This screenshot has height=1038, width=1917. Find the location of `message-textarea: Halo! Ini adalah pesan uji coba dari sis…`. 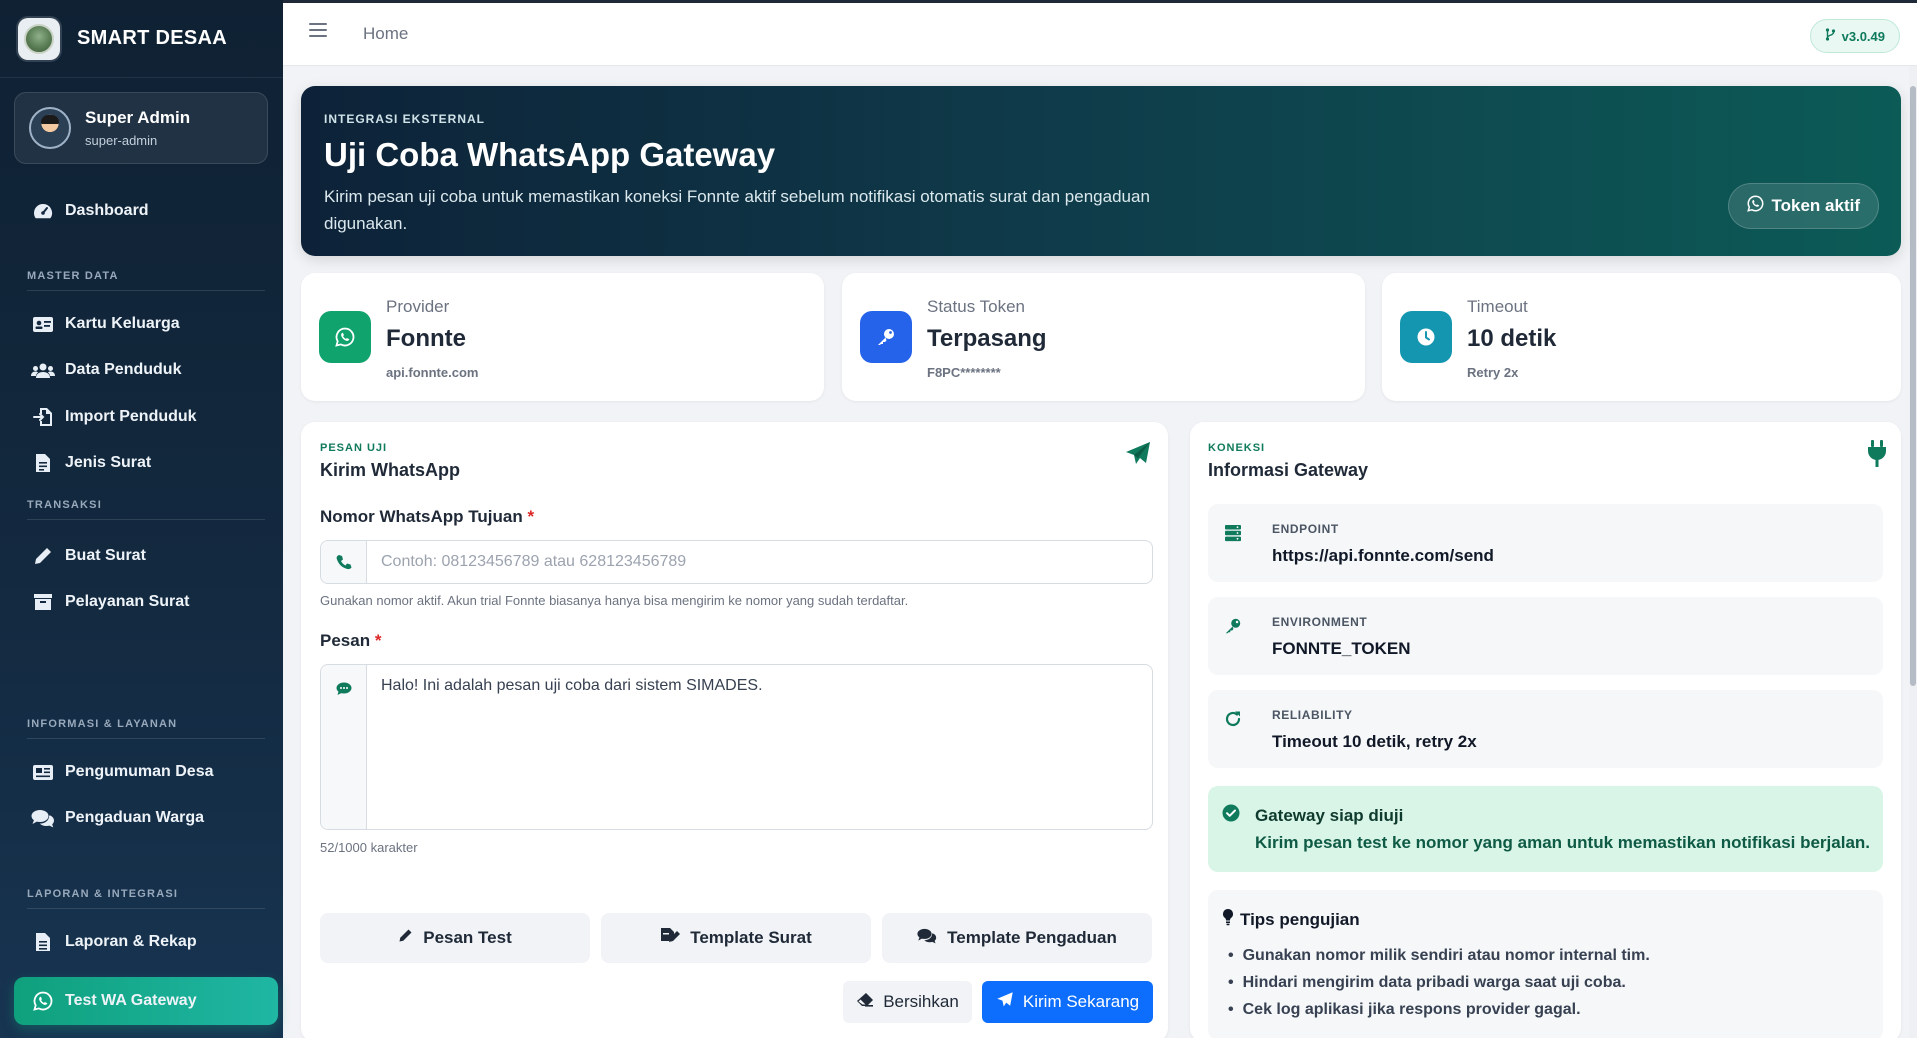

message-textarea: Halo! Ini adalah pesan uji coba dari sis… is located at coordinates (759, 747).